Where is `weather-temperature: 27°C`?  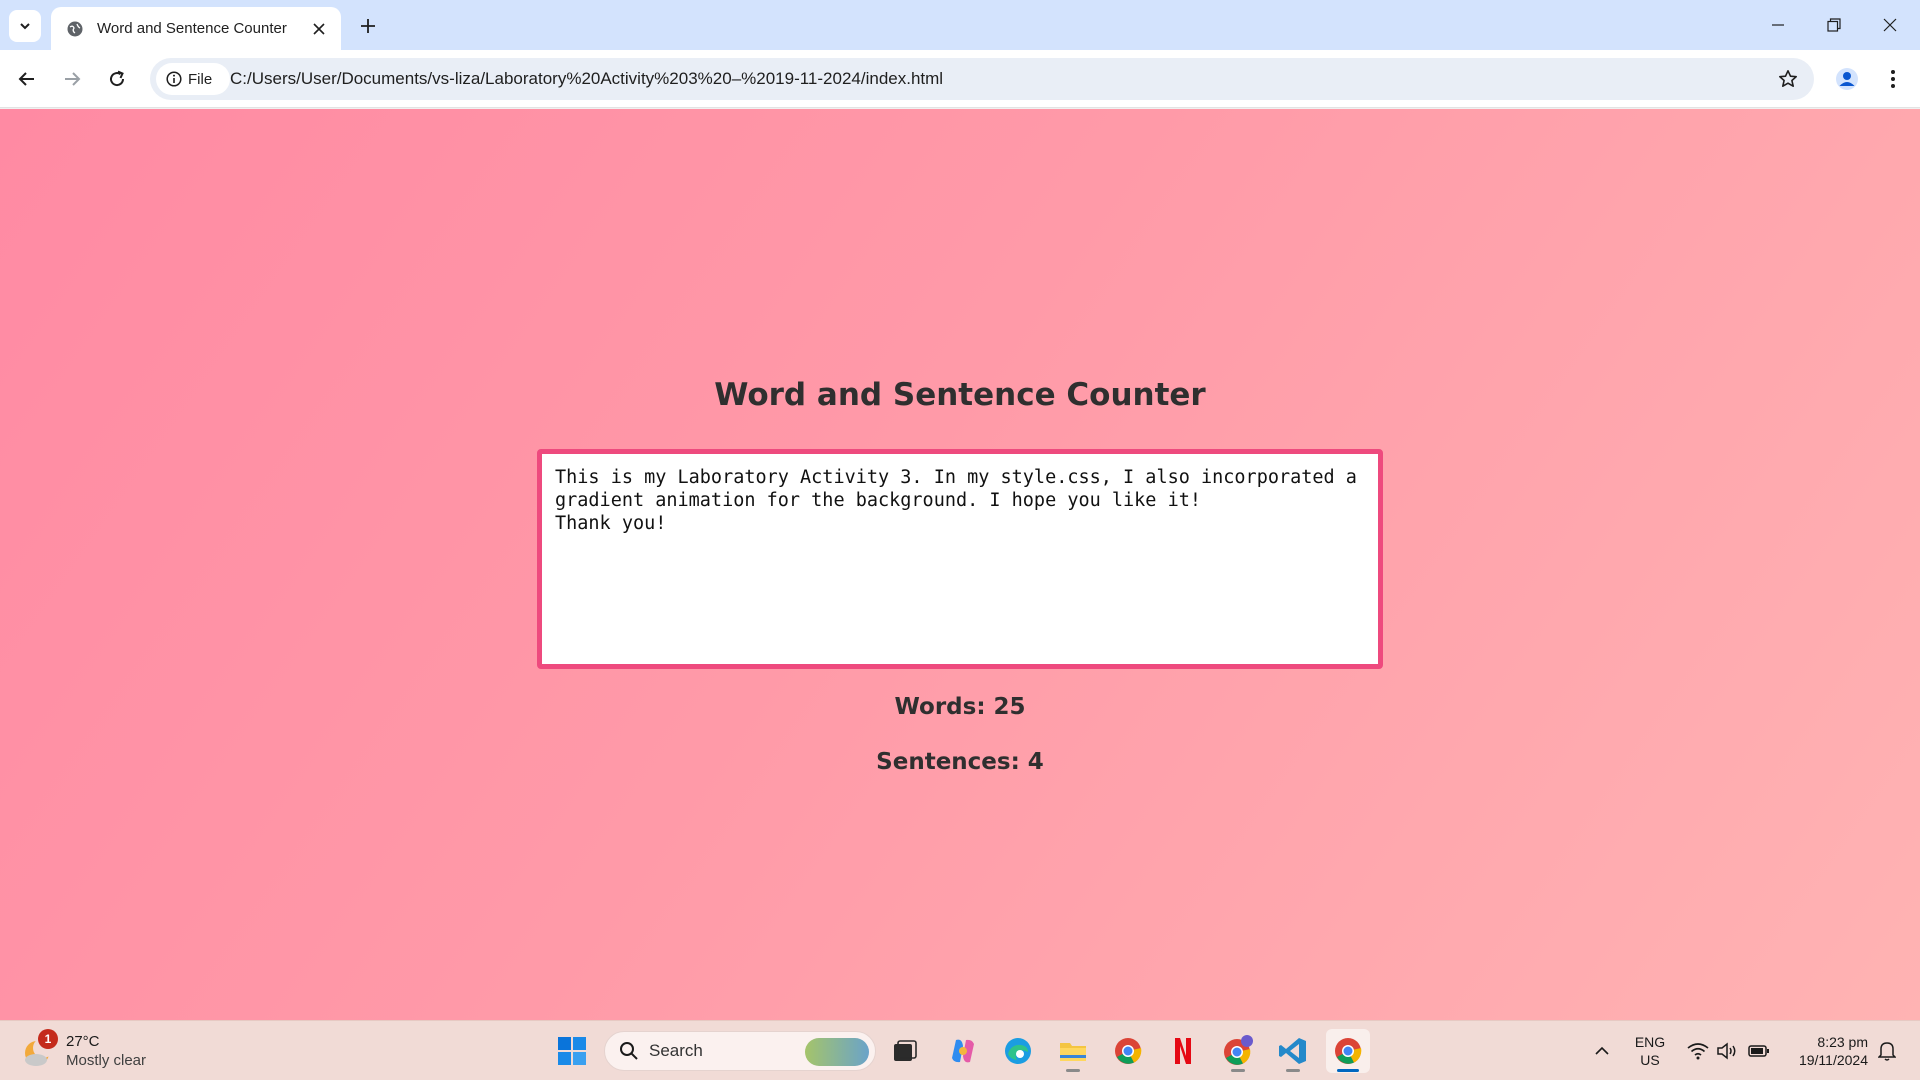 weather-temperature: 27°C is located at coordinates (83, 1041).